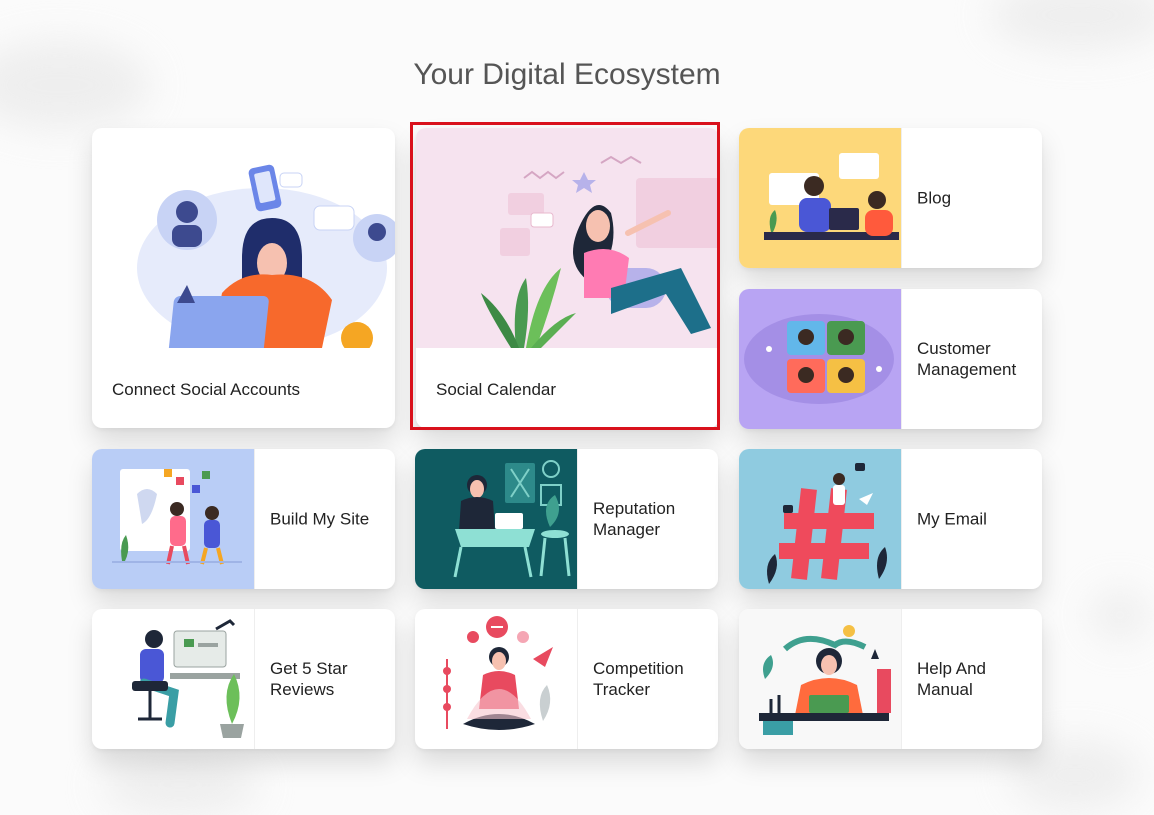 Image resolution: width=1154 pixels, height=815 pixels. Describe the element at coordinates (951, 679) in the screenshot. I see `card-label: Help And Manual` at that location.